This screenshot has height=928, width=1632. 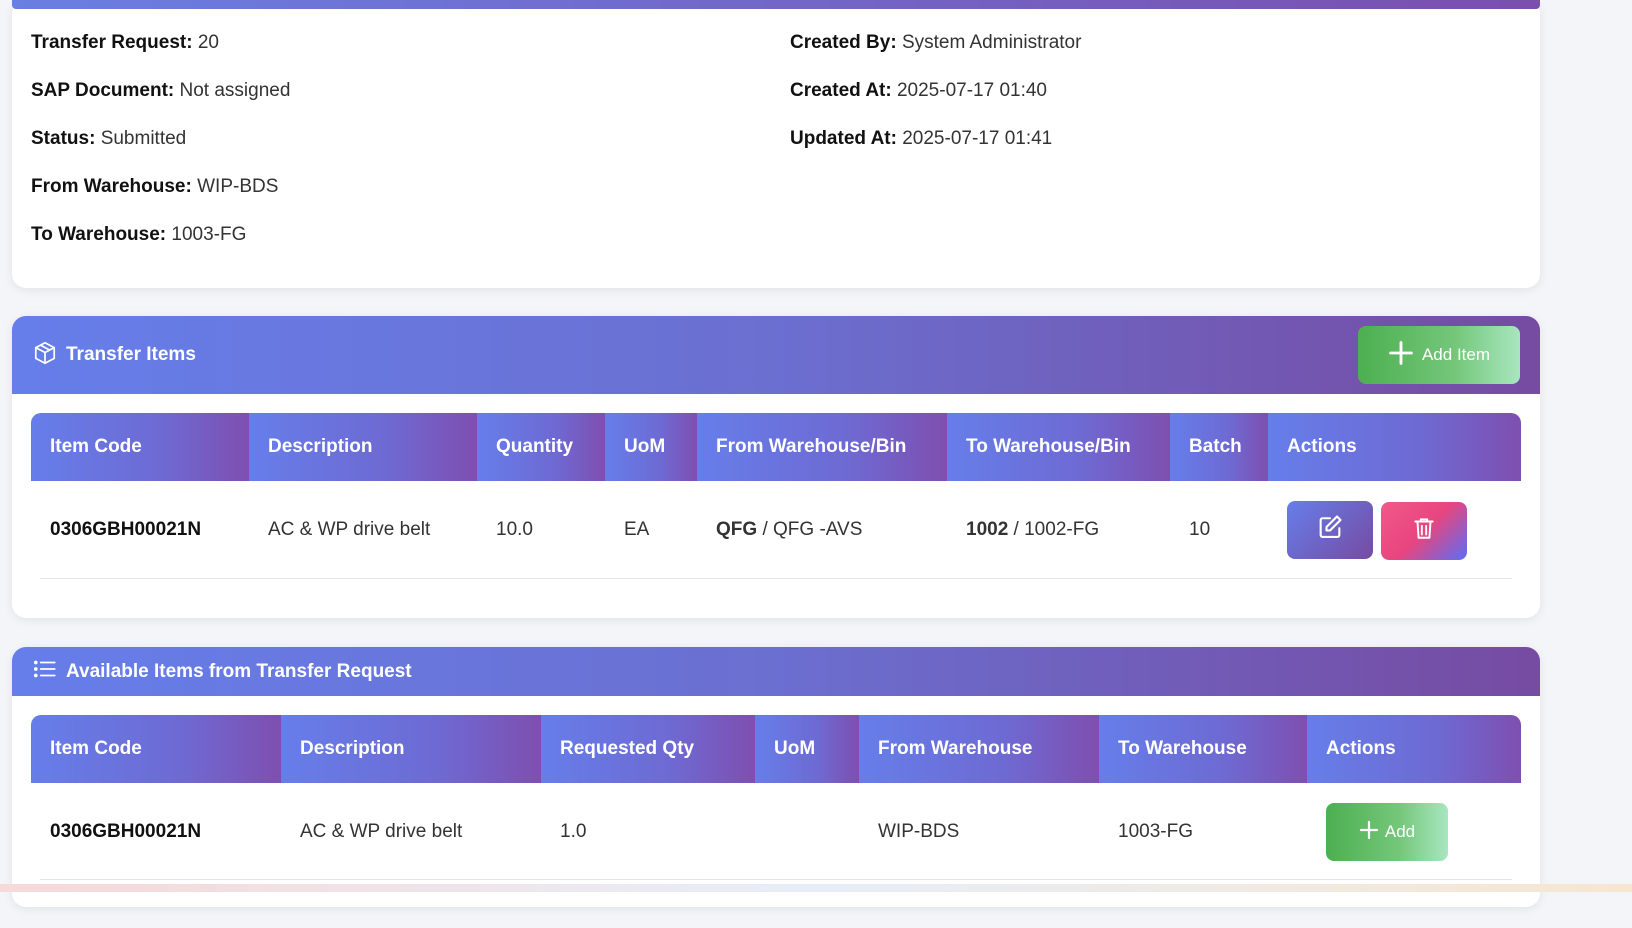 I want to click on edit-button, so click(x=1330, y=529).